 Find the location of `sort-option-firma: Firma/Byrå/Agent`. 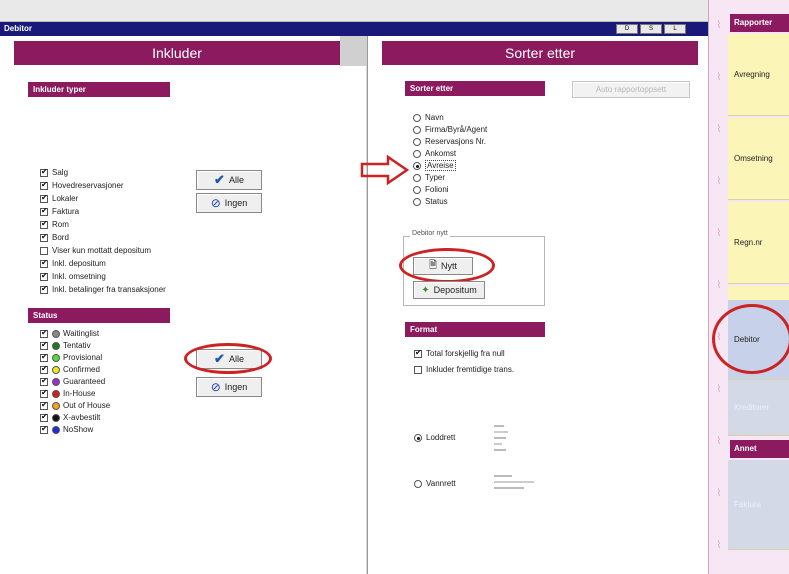

sort-option-firma: Firma/Byrå/Agent is located at coordinates (450, 129).